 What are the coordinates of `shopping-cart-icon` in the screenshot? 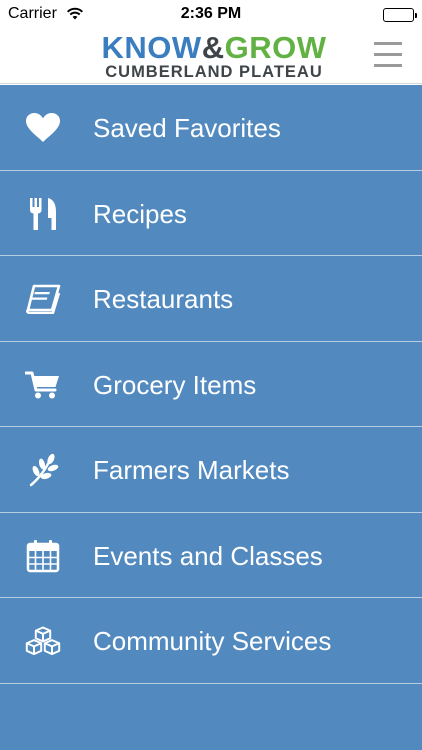 It's located at (43, 385).